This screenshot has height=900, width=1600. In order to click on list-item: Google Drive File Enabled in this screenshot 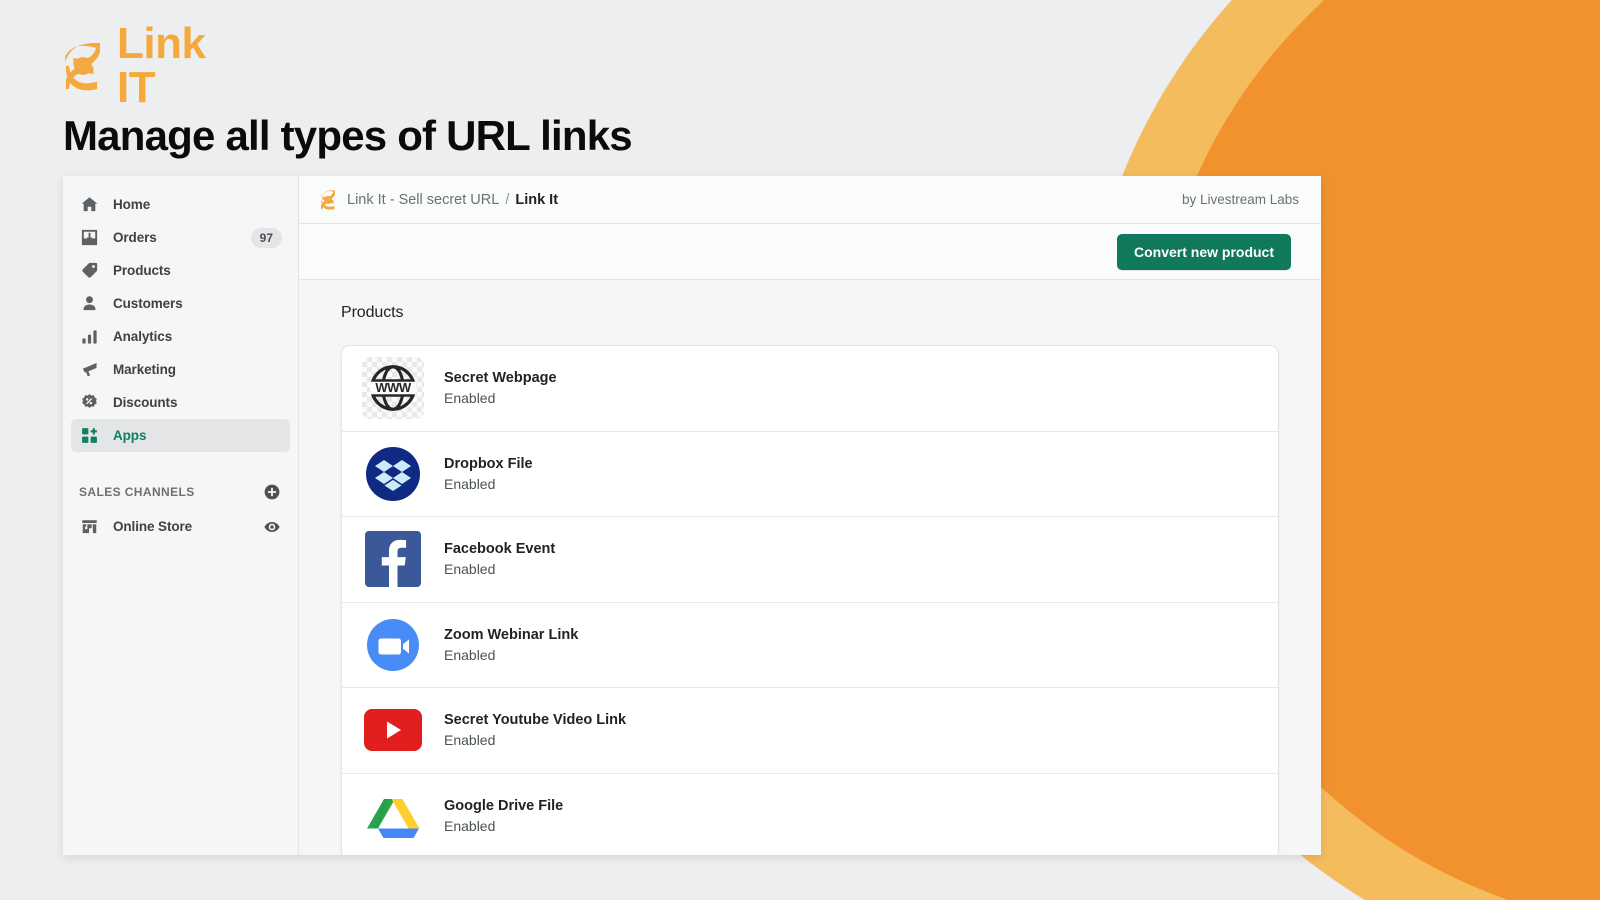, I will do `click(810, 815)`.